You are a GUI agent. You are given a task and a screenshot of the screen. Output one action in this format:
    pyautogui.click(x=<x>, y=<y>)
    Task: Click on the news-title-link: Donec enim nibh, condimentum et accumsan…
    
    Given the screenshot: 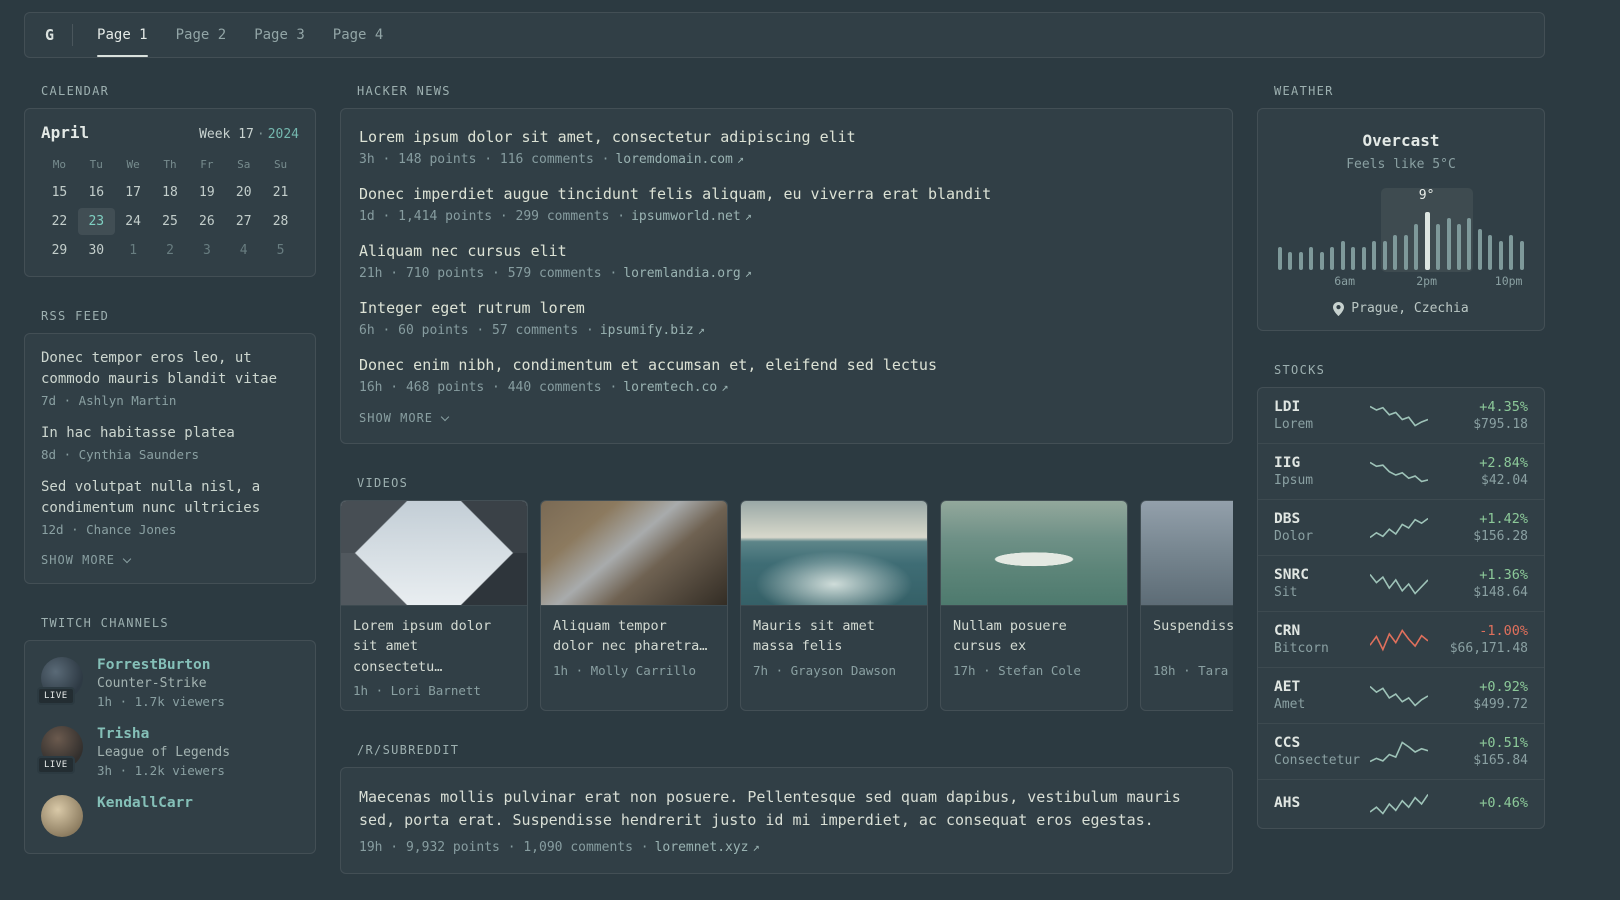 What is the action you would take?
    pyautogui.click(x=786, y=365)
    